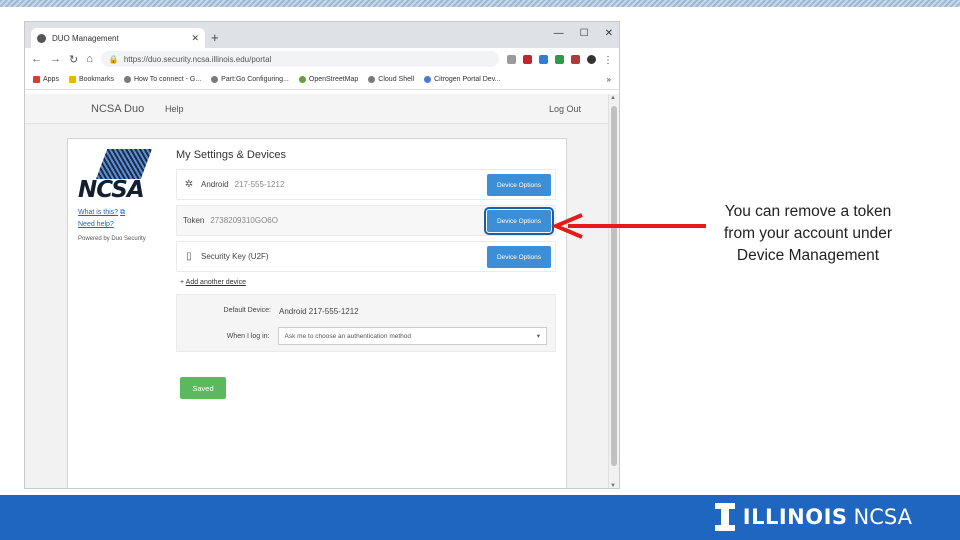  What do you see at coordinates (366, 220) in the screenshot?
I see `device-row-token: Token 2738209310GO6O Device Options` at bounding box center [366, 220].